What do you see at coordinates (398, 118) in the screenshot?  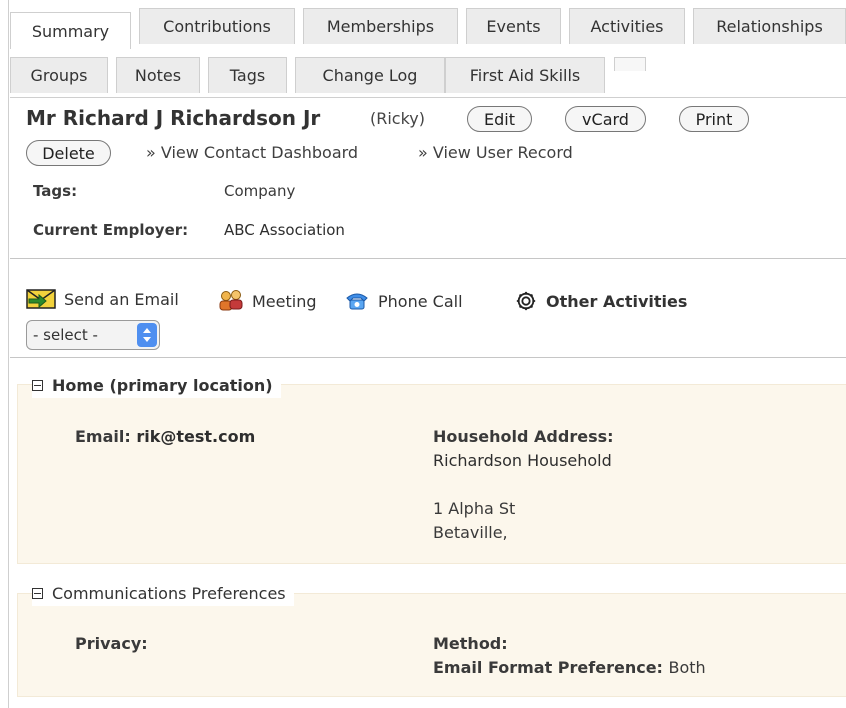 I see `contact-nickname: (Ricky)` at bounding box center [398, 118].